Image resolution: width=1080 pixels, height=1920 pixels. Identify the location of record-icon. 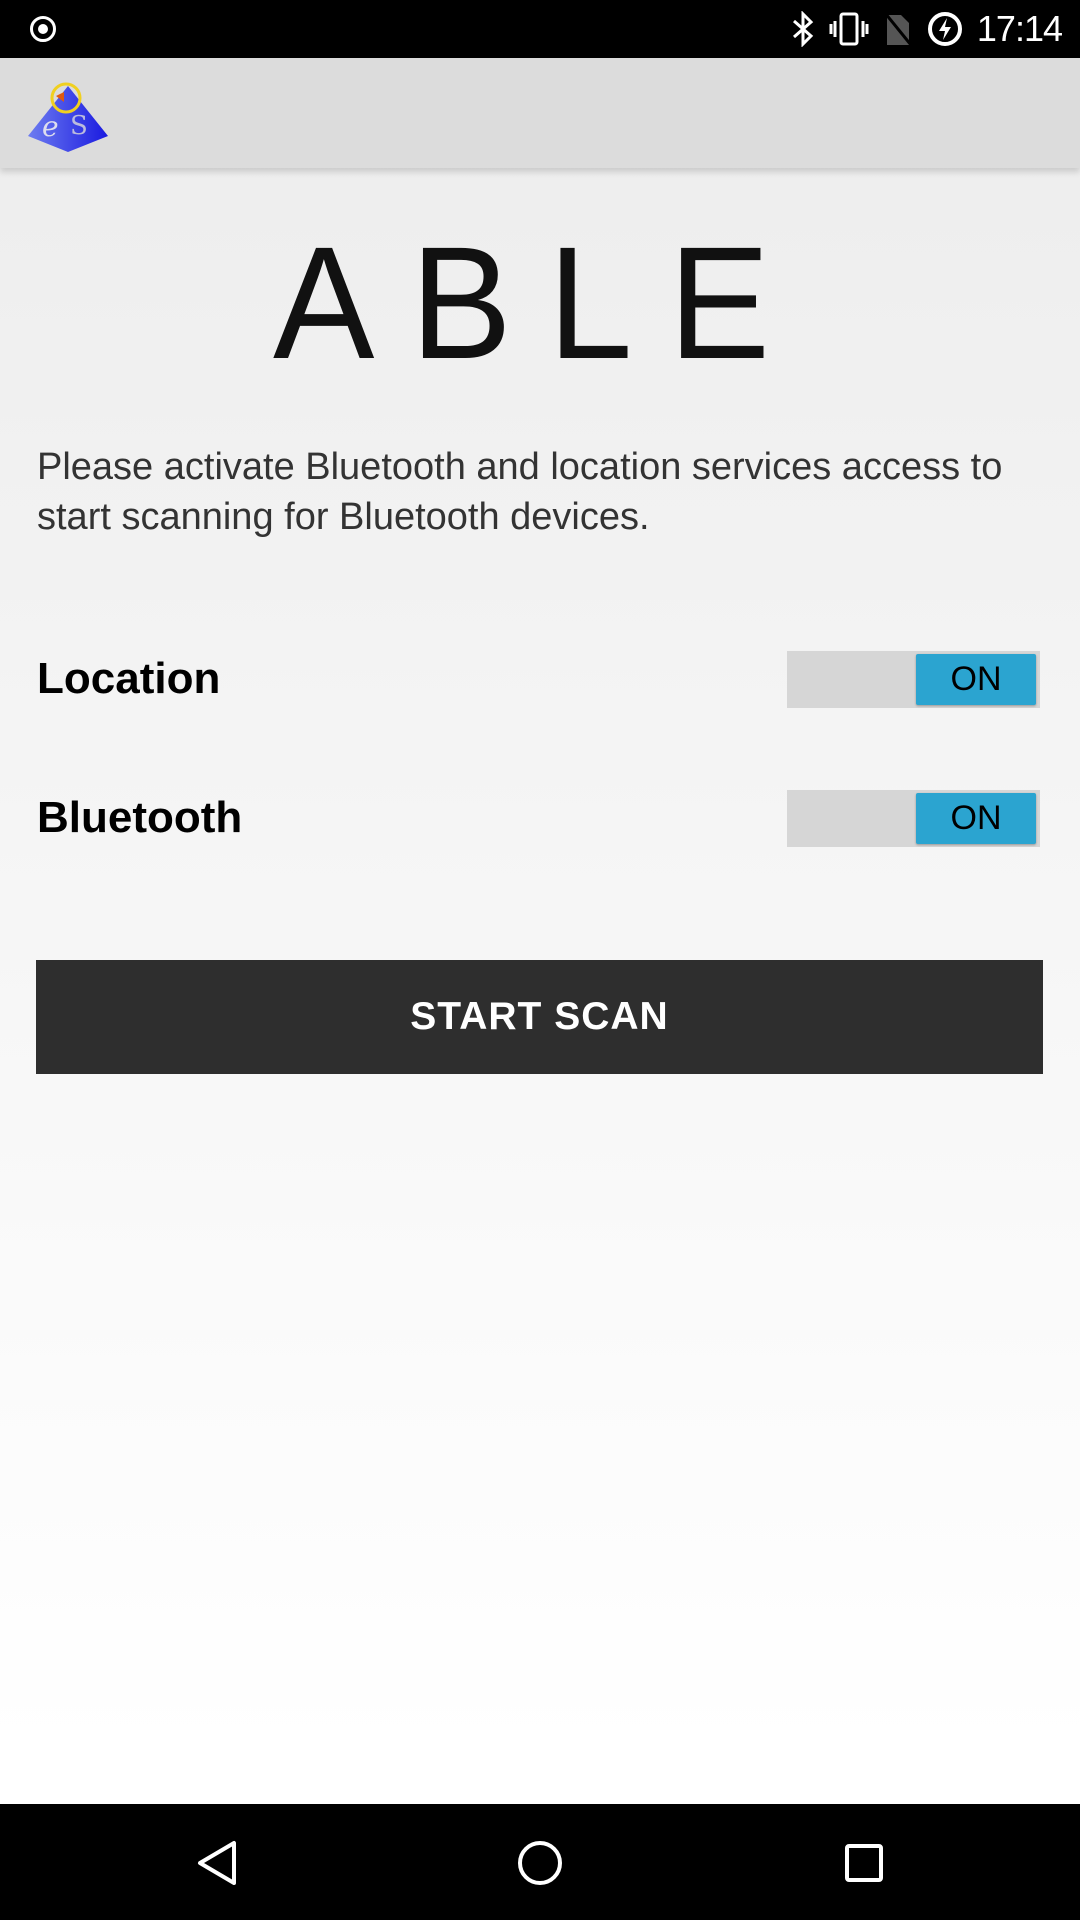
(43, 29).